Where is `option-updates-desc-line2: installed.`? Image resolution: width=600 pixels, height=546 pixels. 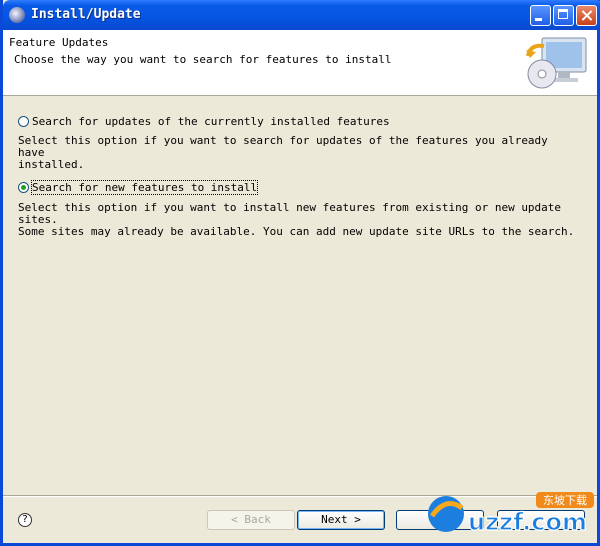
option-updates-desc-line2: installed. is located at coordinates (51, 164).